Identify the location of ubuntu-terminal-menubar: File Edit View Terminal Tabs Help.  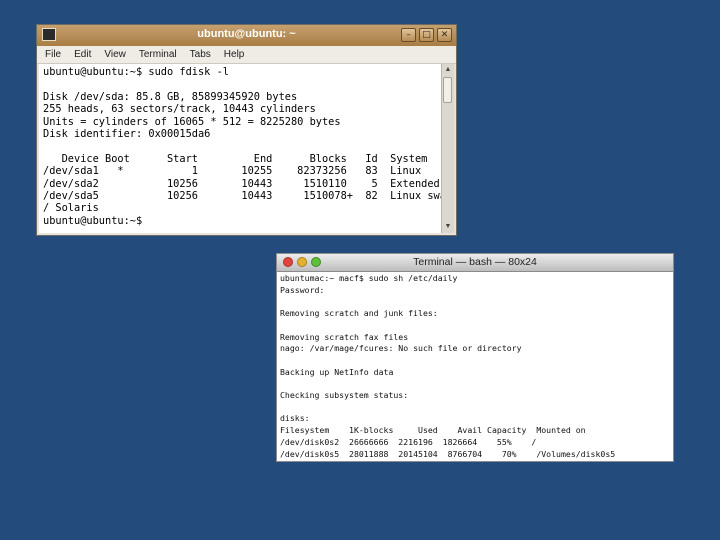
(246, 55).